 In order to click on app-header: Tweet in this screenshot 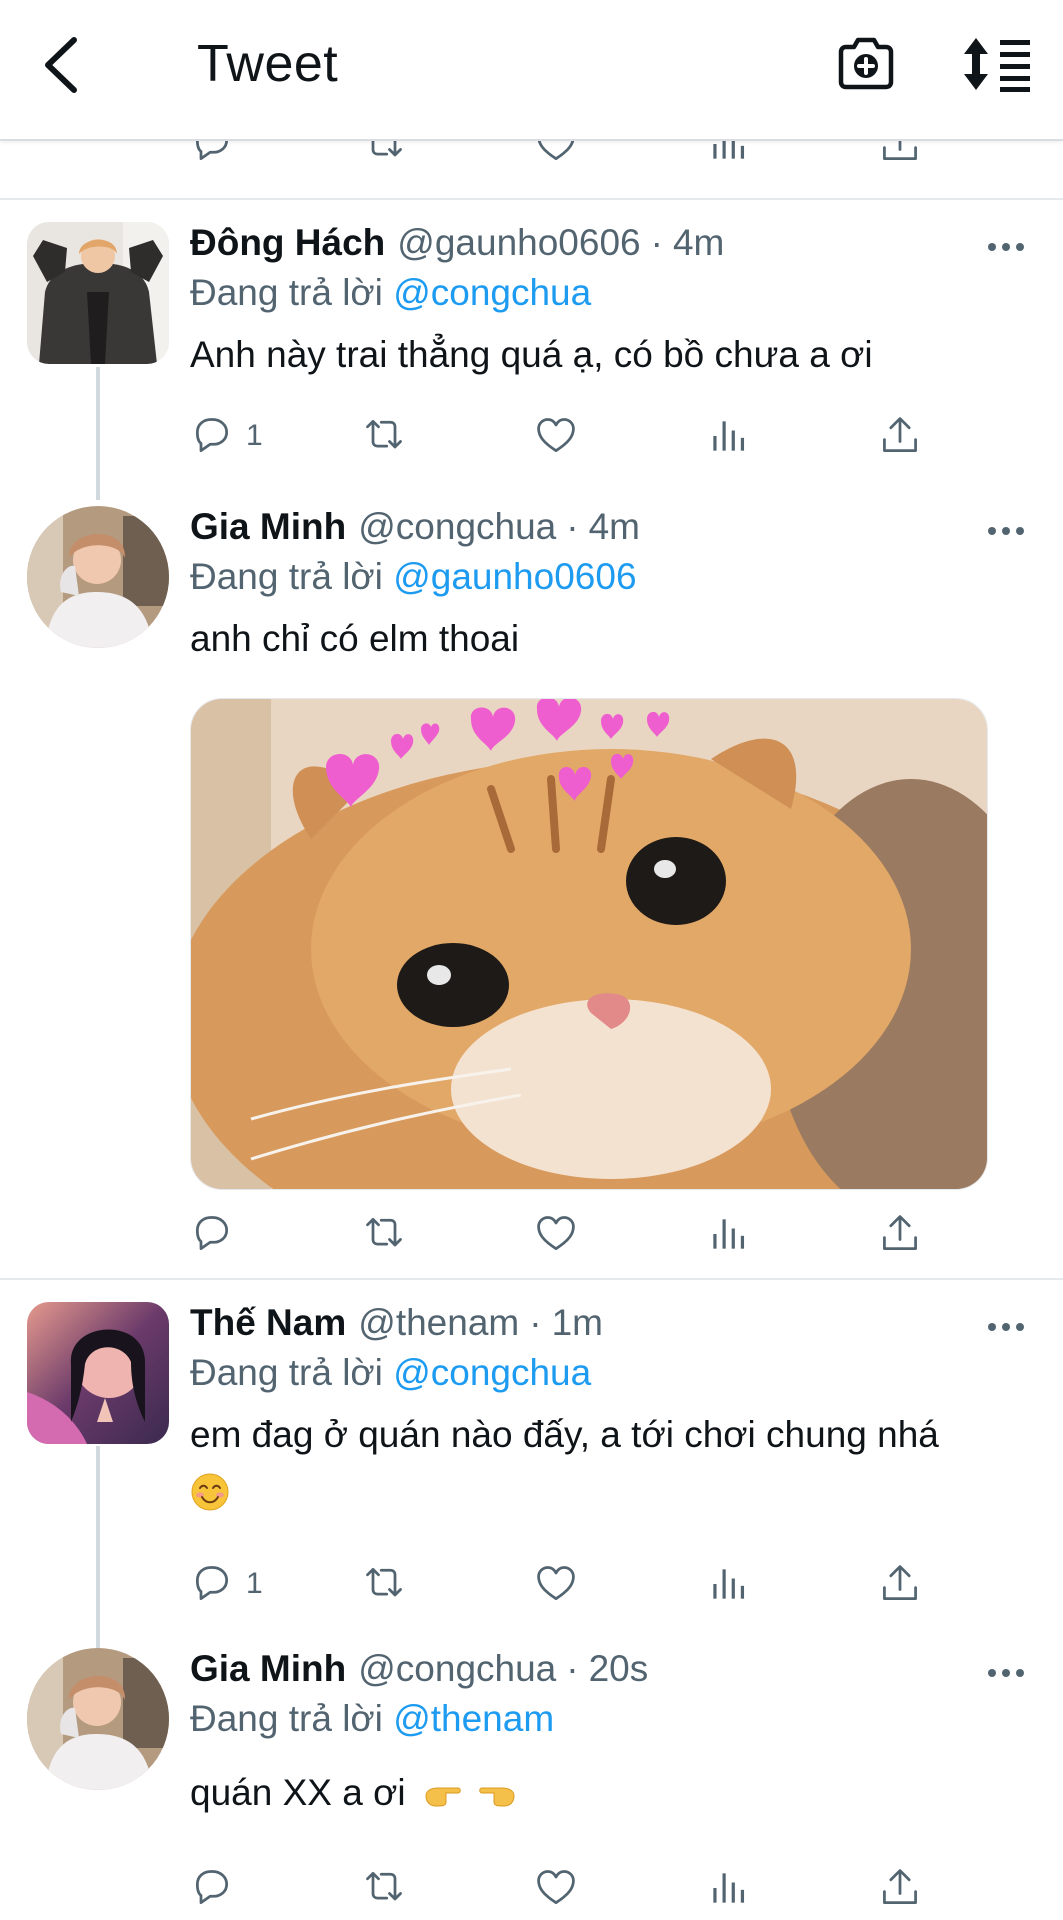, I will do `click(531, 70)`.